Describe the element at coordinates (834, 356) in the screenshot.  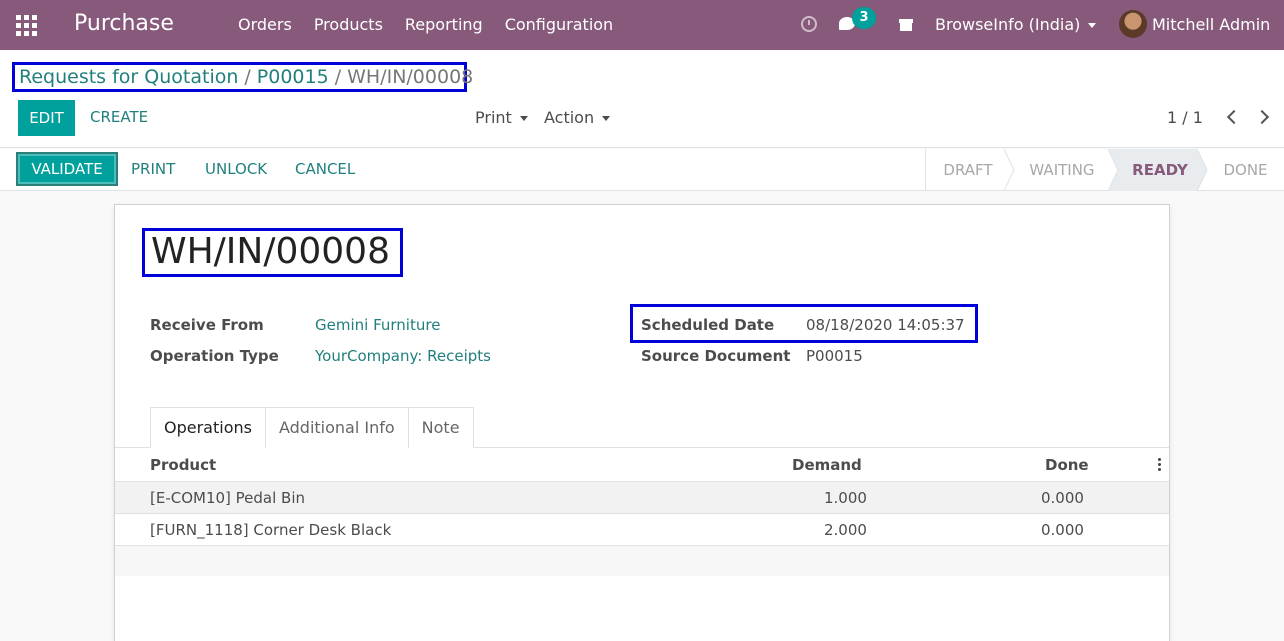
I see `source-document-value: P00015` at that location.